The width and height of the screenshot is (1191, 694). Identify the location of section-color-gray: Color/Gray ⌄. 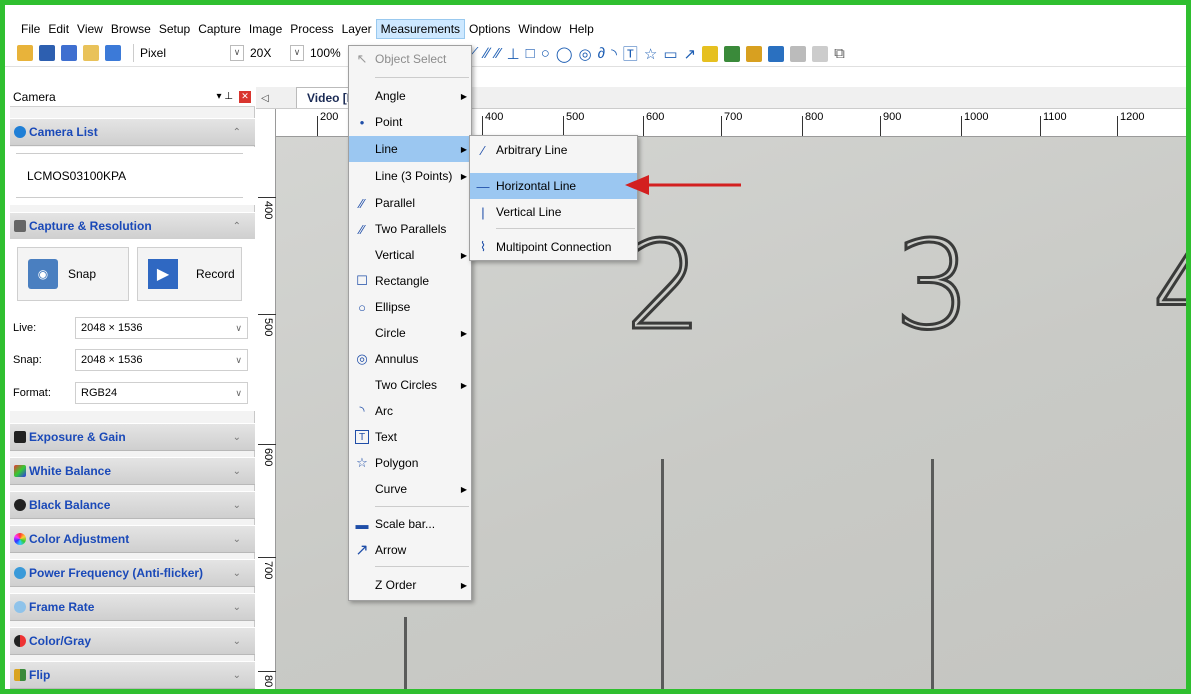
(132, 641).